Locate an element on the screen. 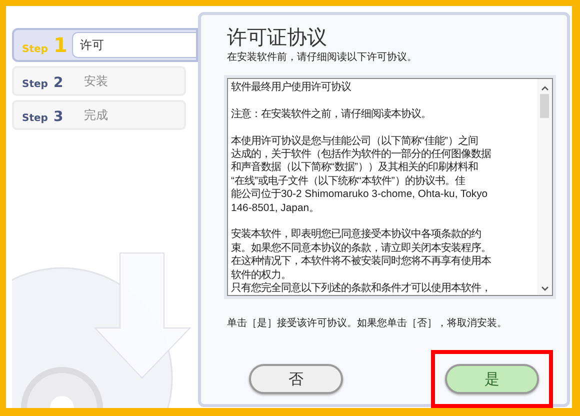  instruction-text: 单击［是］接受该许可协议。如果您单击［否］，将取消安装。 is located at coordinates (367, 323).